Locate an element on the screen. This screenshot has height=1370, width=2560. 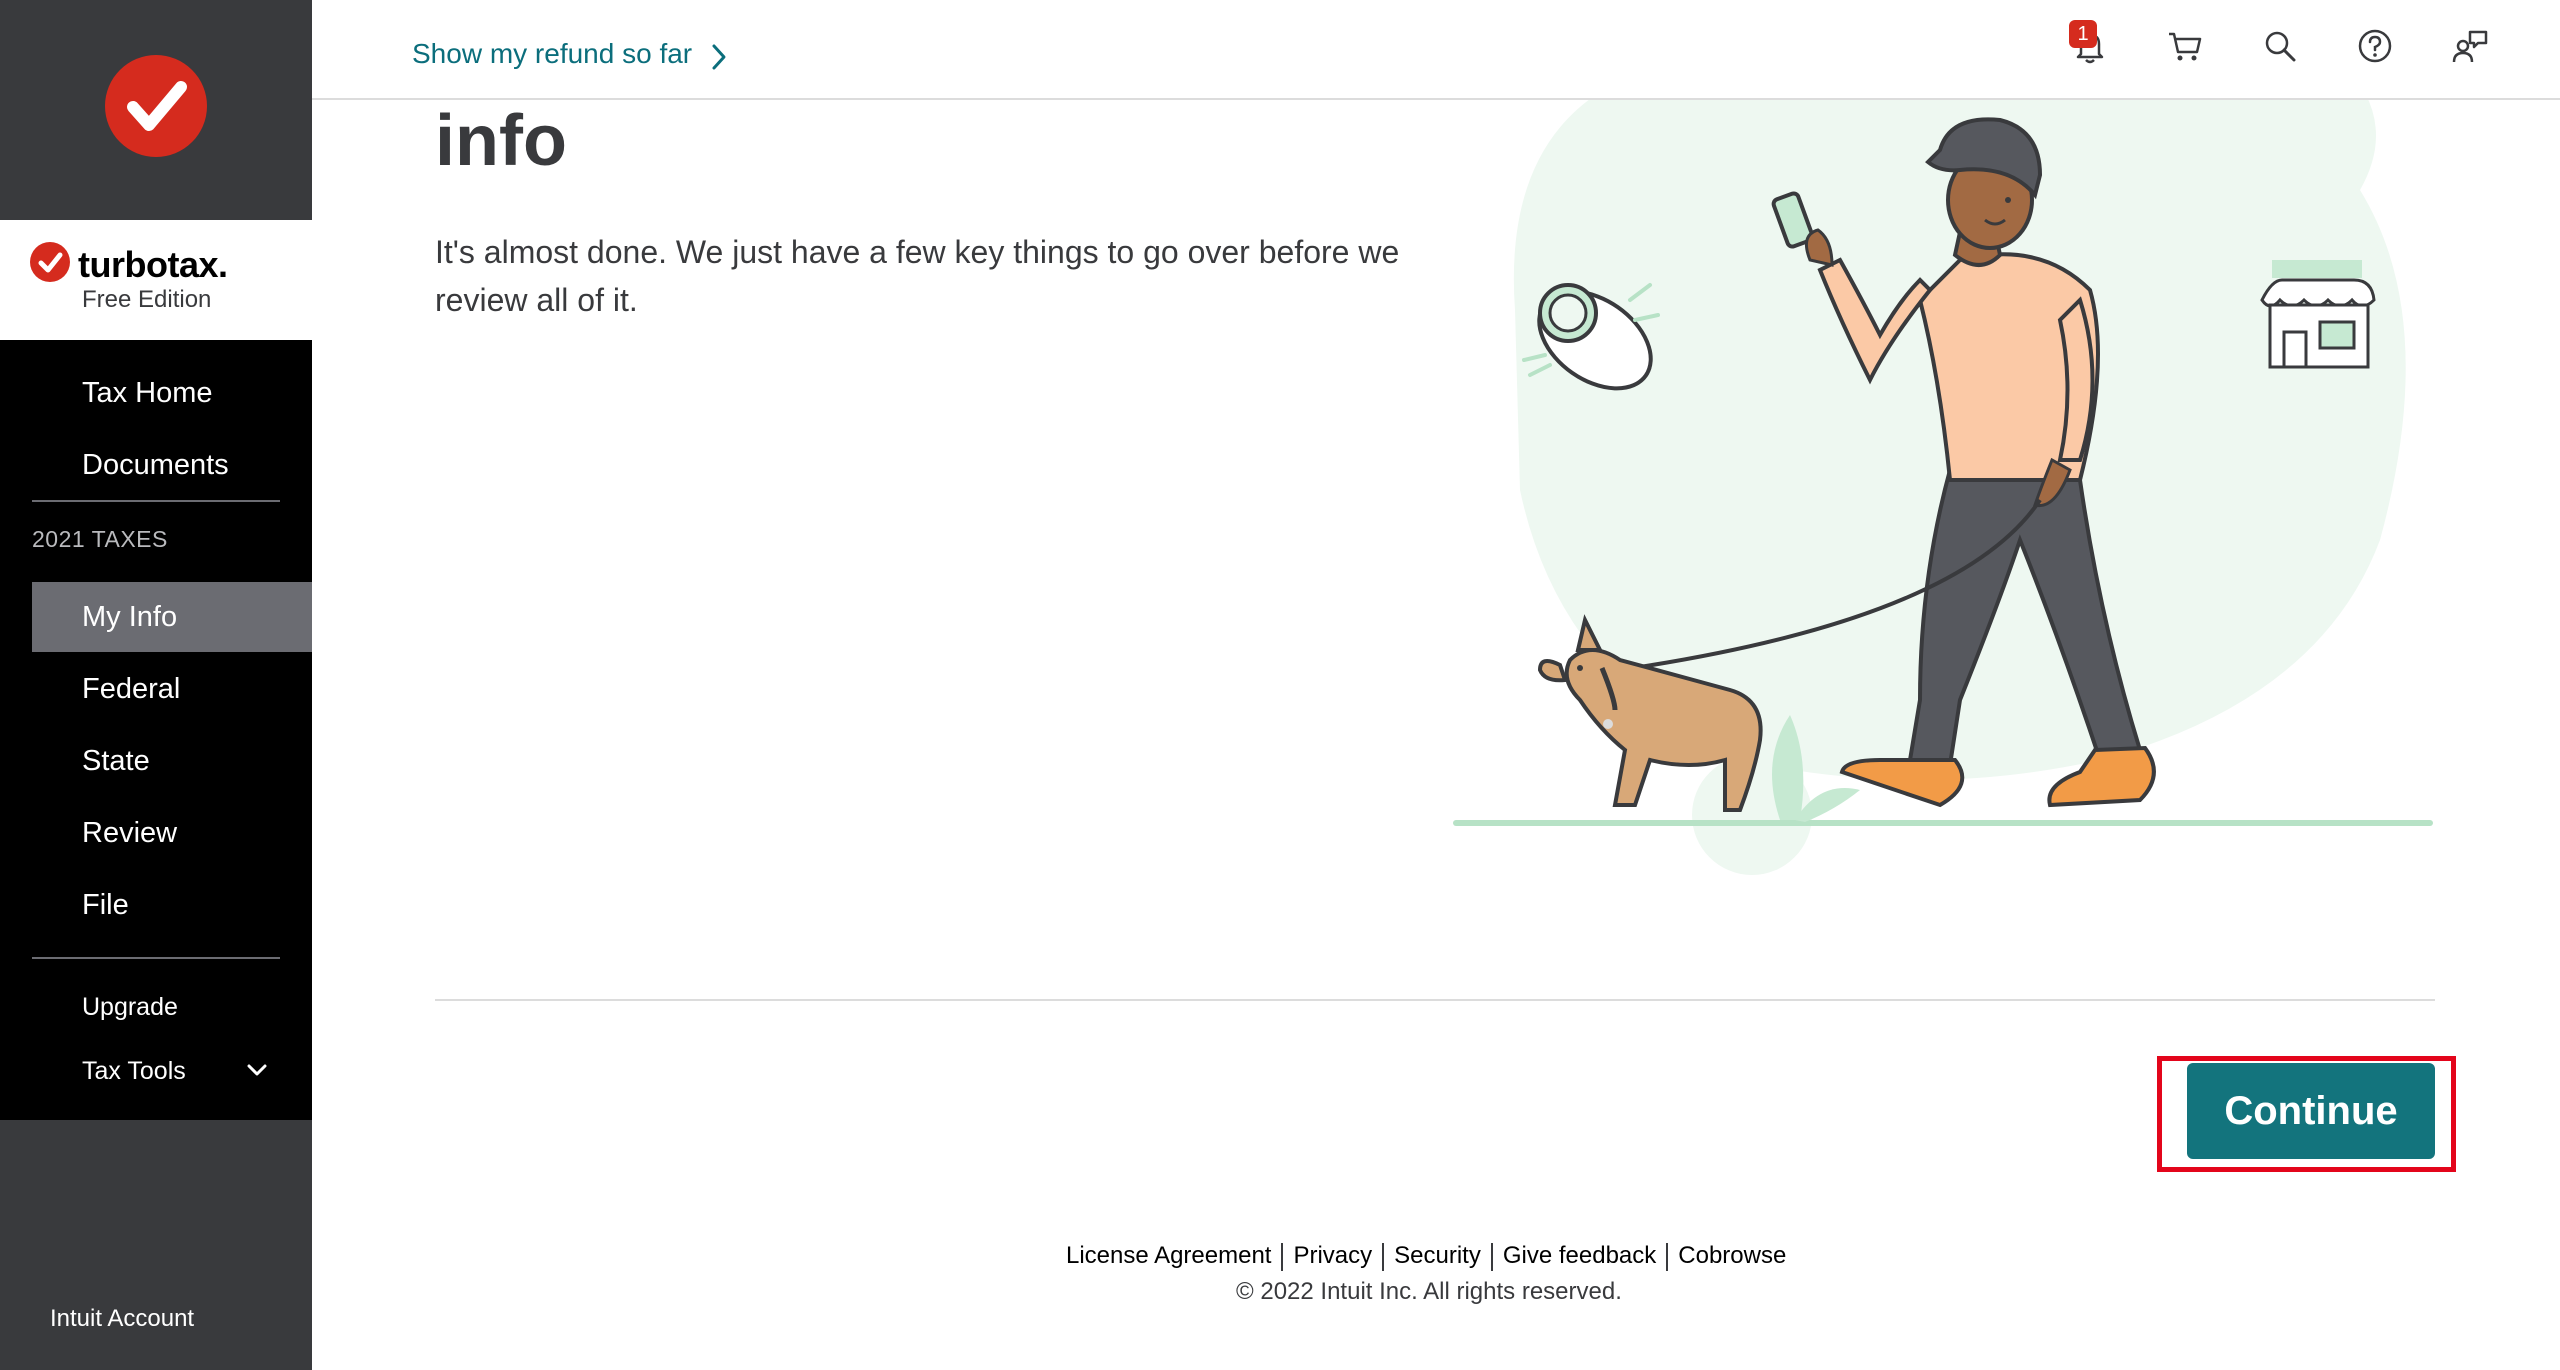
sidebar-item-label: My Info is located at coordinates (130, 617).